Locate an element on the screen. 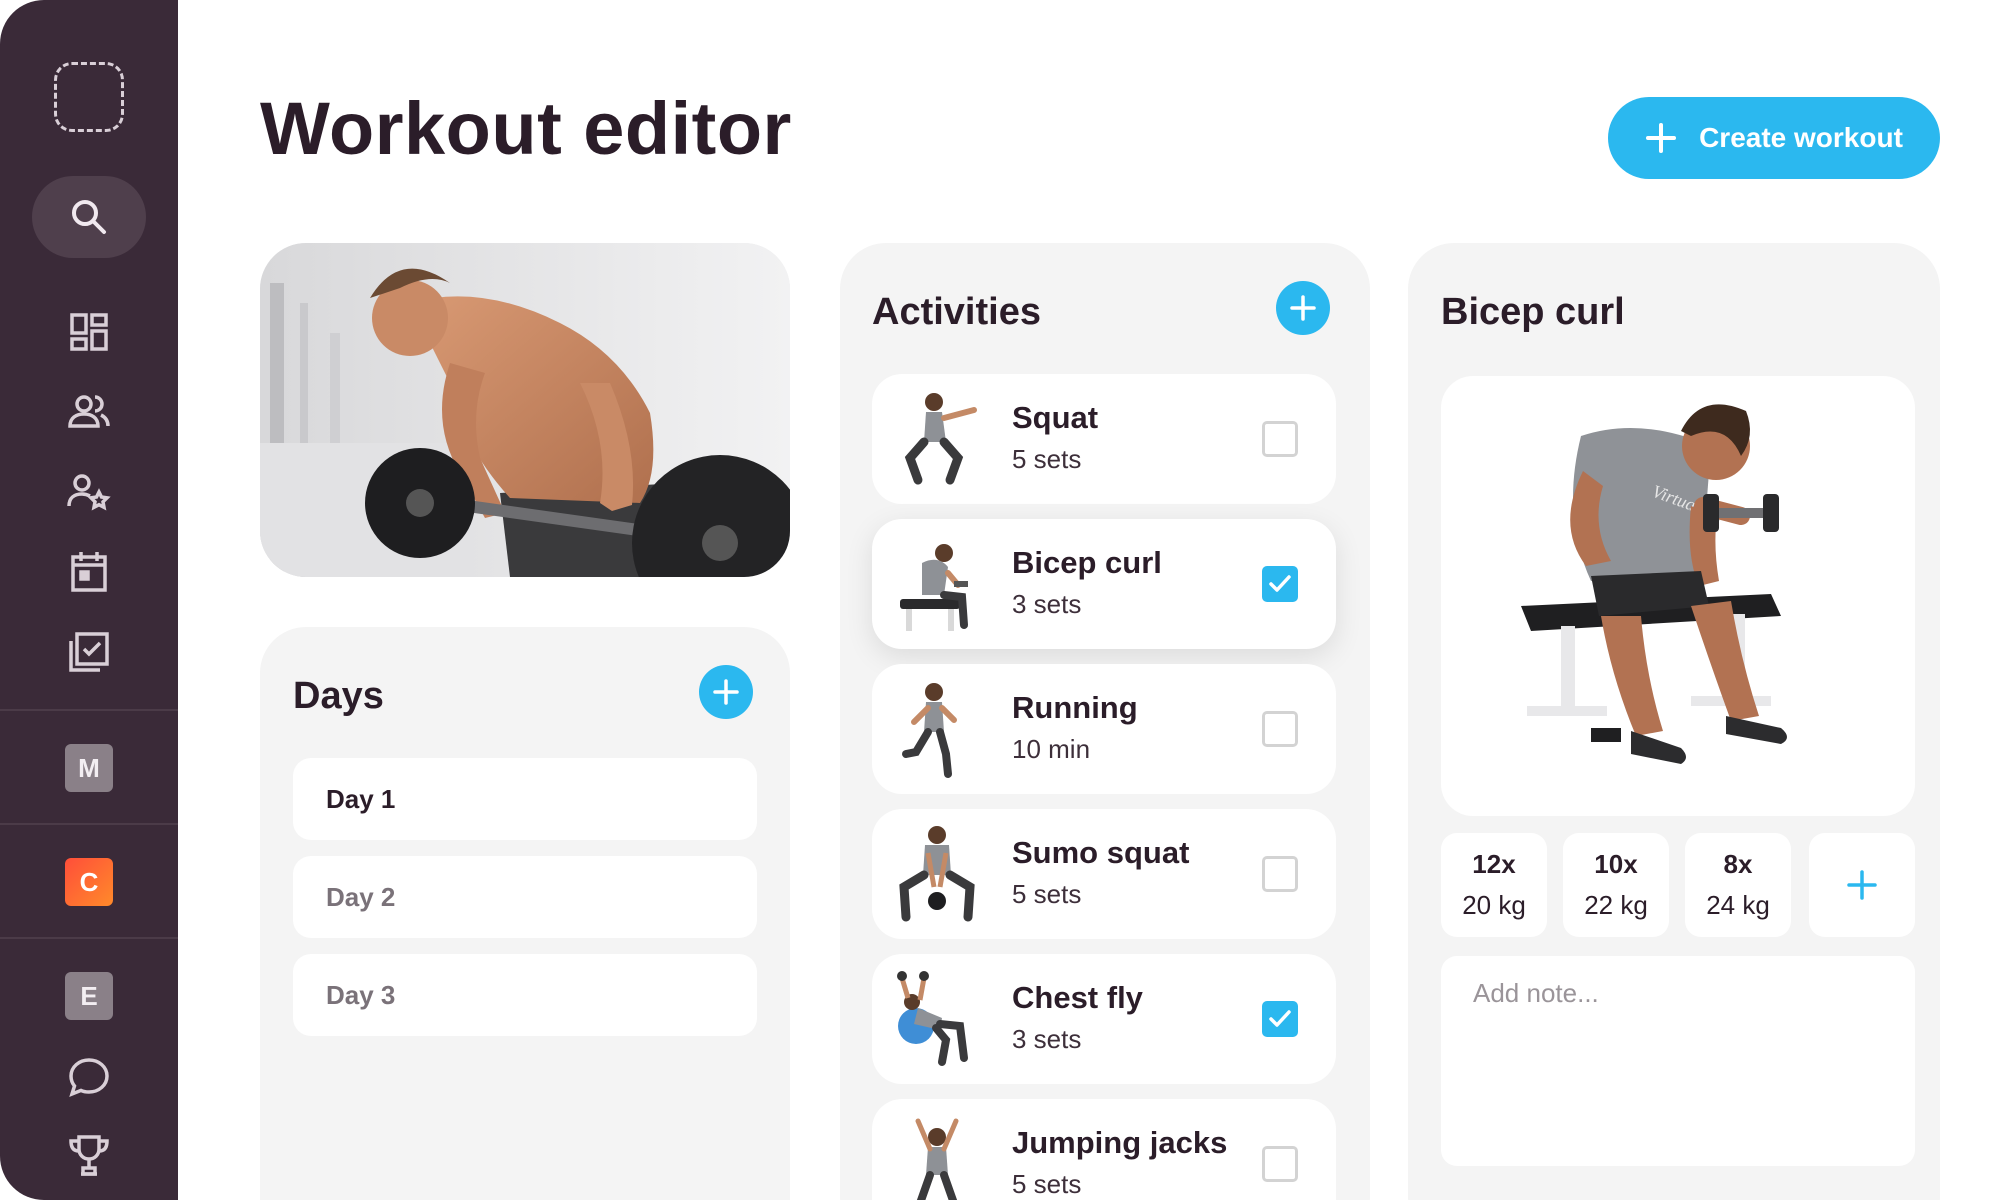 The width and height of the screenshot is (2000, 1200). activity-item-chest-fly: Chest fly 3 sets is located at coordinates (1104, 1019).